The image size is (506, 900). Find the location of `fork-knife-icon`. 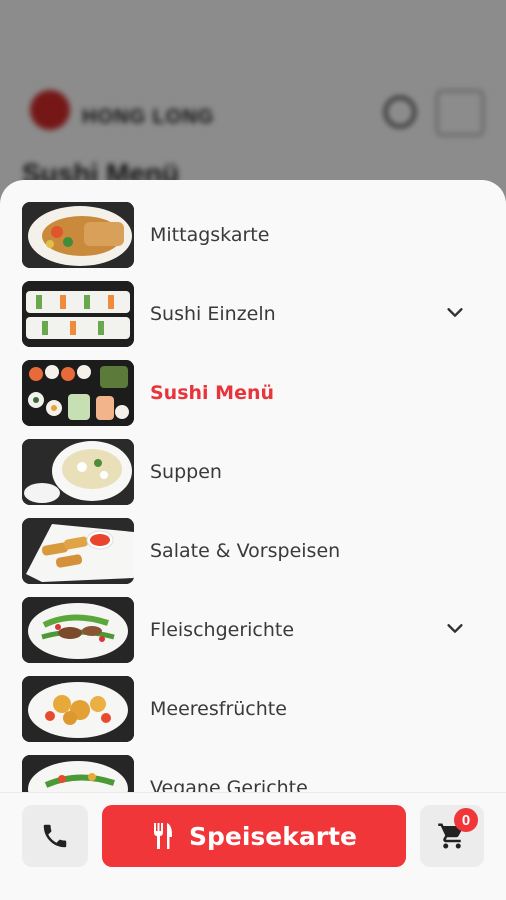

fork-knife-icon is located at coordinates (163, 836).